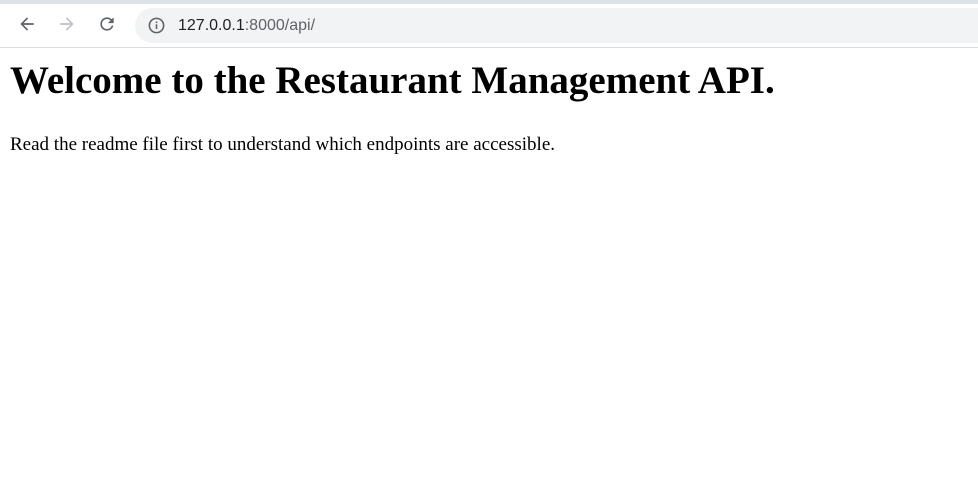 The height and width of the screenshot is (480, 978). What do you see at coordinates (156, 25) in the screenshot?
I see `info-circle-icon` at bounding box center [156, 25].